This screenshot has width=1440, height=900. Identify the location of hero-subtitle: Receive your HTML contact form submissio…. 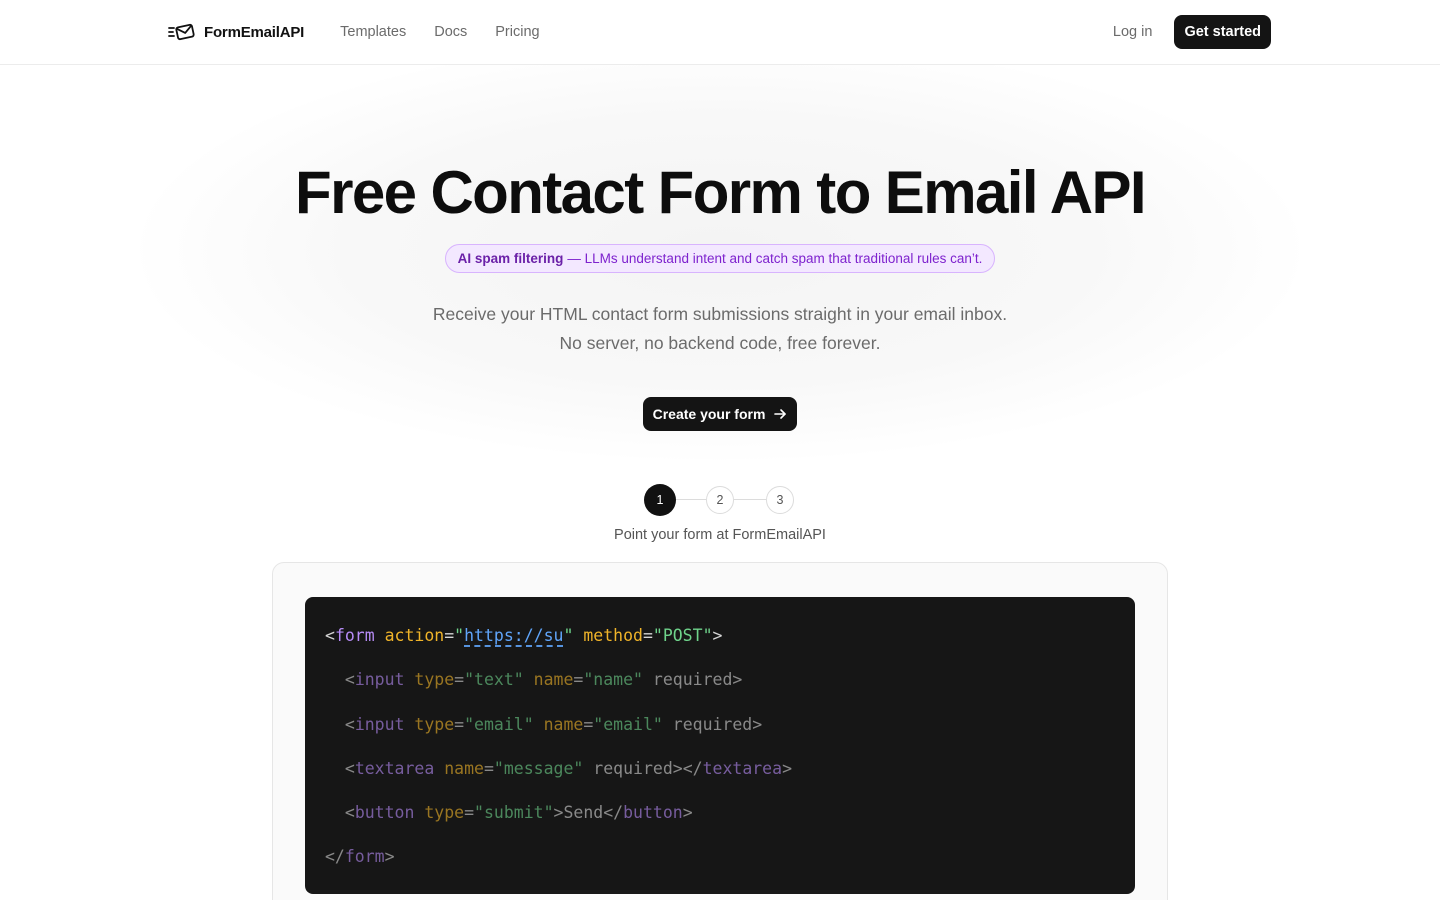
(720, 329).